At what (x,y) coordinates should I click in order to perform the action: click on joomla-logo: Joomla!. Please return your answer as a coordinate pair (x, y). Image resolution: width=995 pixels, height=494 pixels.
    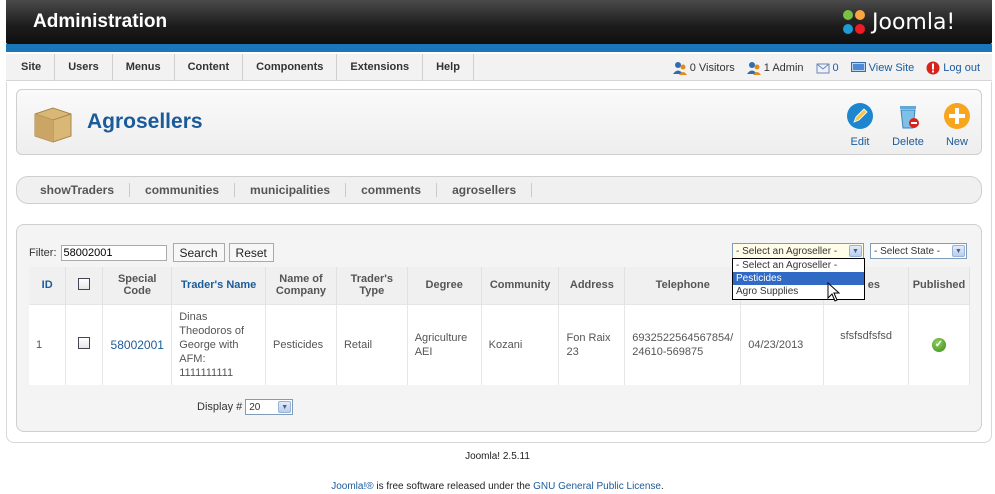
    Looking at the image, I should click on (897, 22).